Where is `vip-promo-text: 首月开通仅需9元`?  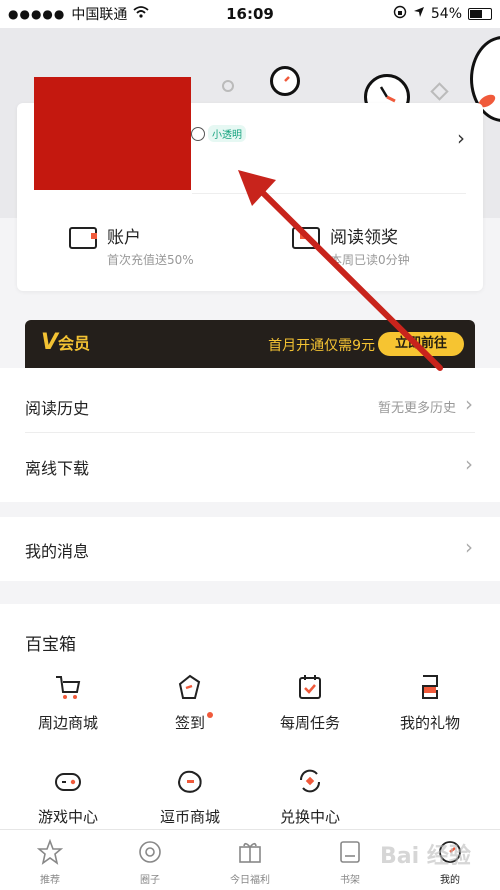 vip-promo-text: 首月开通仅需9元 is located at coordinates (321, 346).